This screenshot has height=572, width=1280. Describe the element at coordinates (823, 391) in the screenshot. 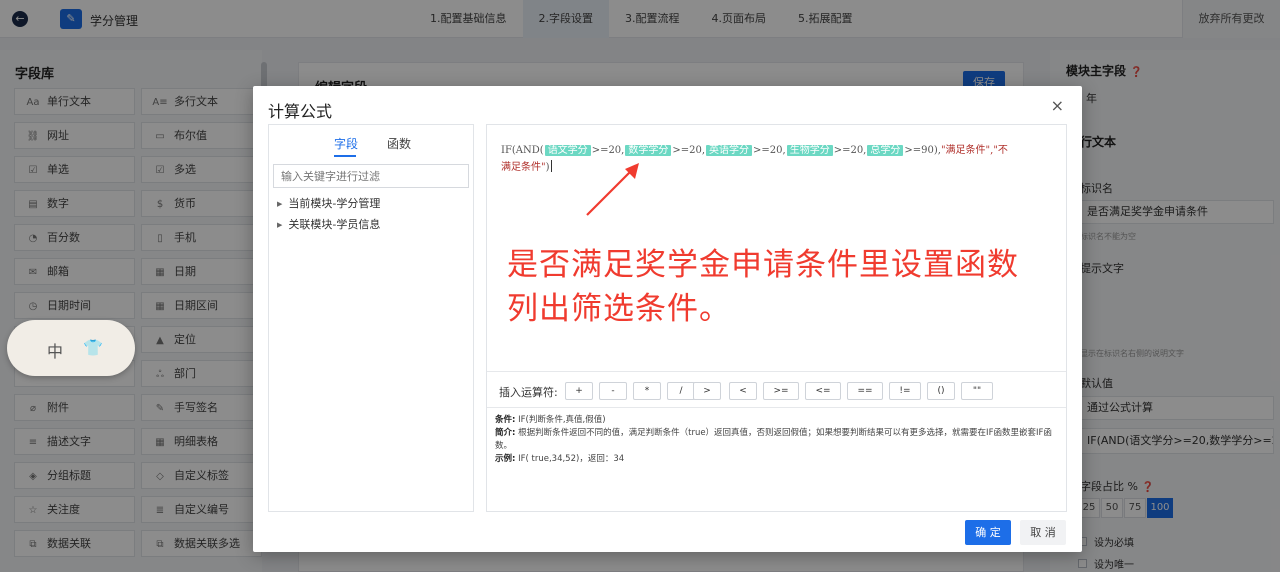

I see `operator-lte-button: <=` at that location.